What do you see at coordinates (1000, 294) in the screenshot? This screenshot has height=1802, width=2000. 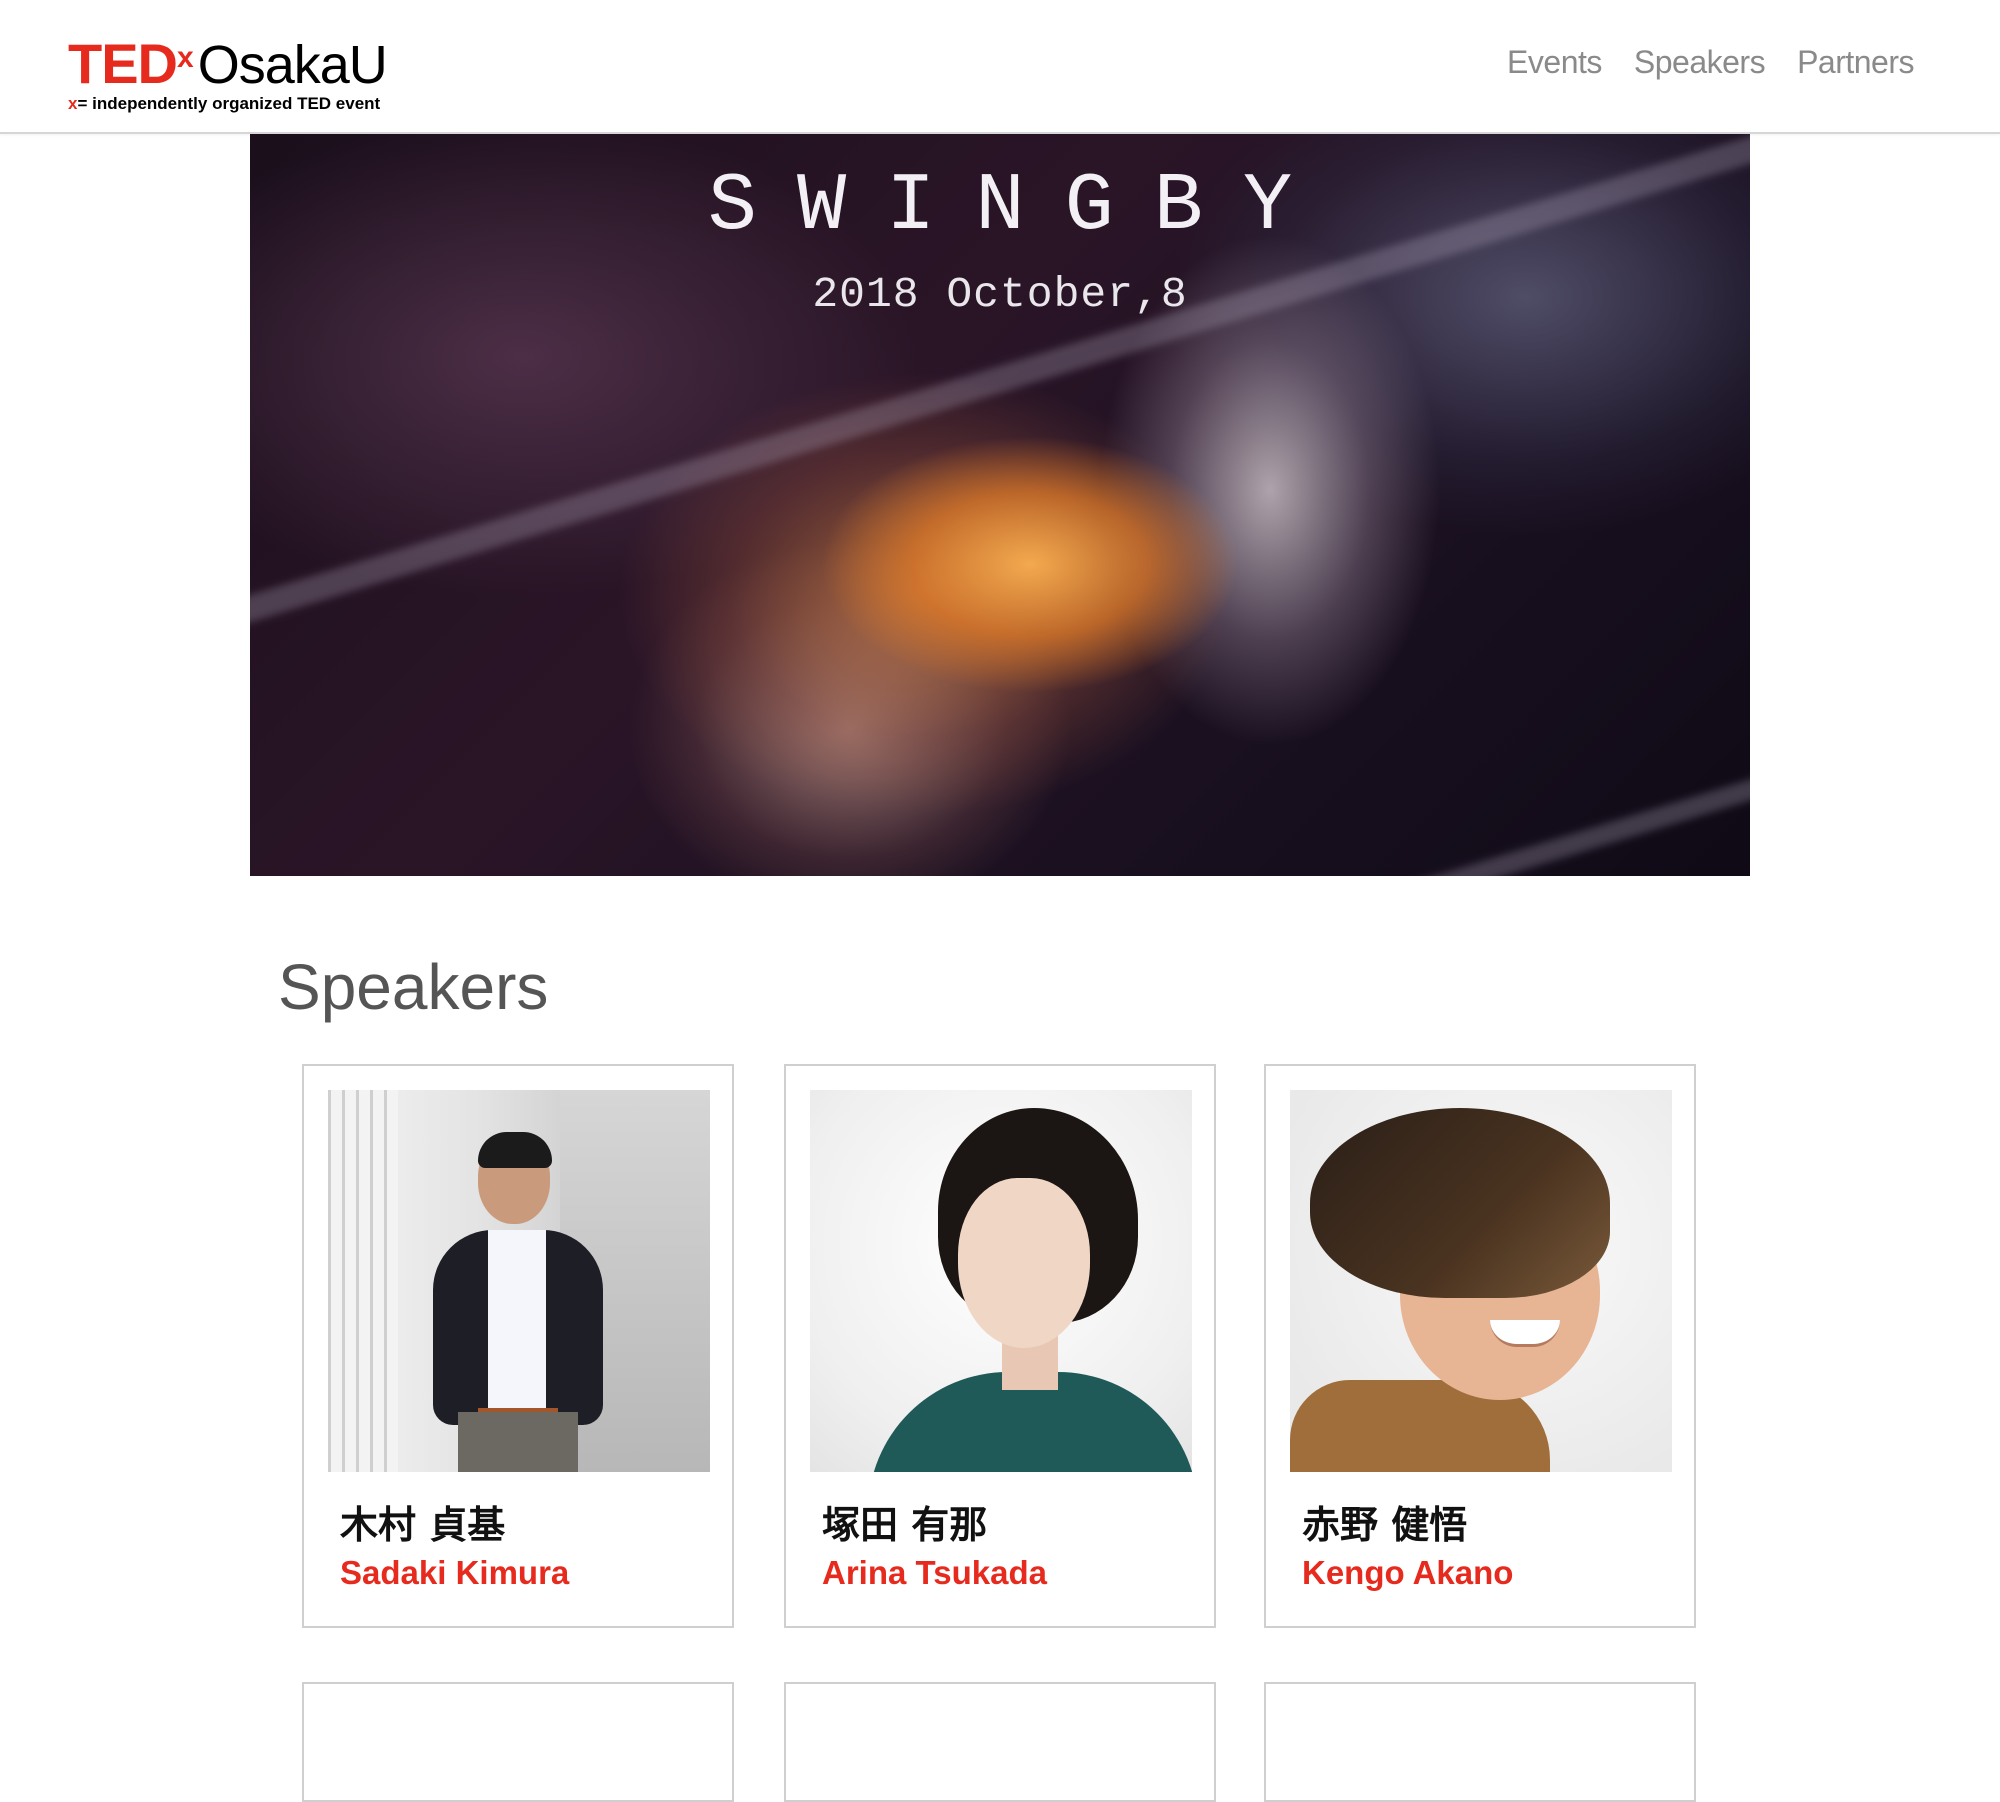 I see `hero-date: 2018 October,8` at bounding box center [1000, 294].